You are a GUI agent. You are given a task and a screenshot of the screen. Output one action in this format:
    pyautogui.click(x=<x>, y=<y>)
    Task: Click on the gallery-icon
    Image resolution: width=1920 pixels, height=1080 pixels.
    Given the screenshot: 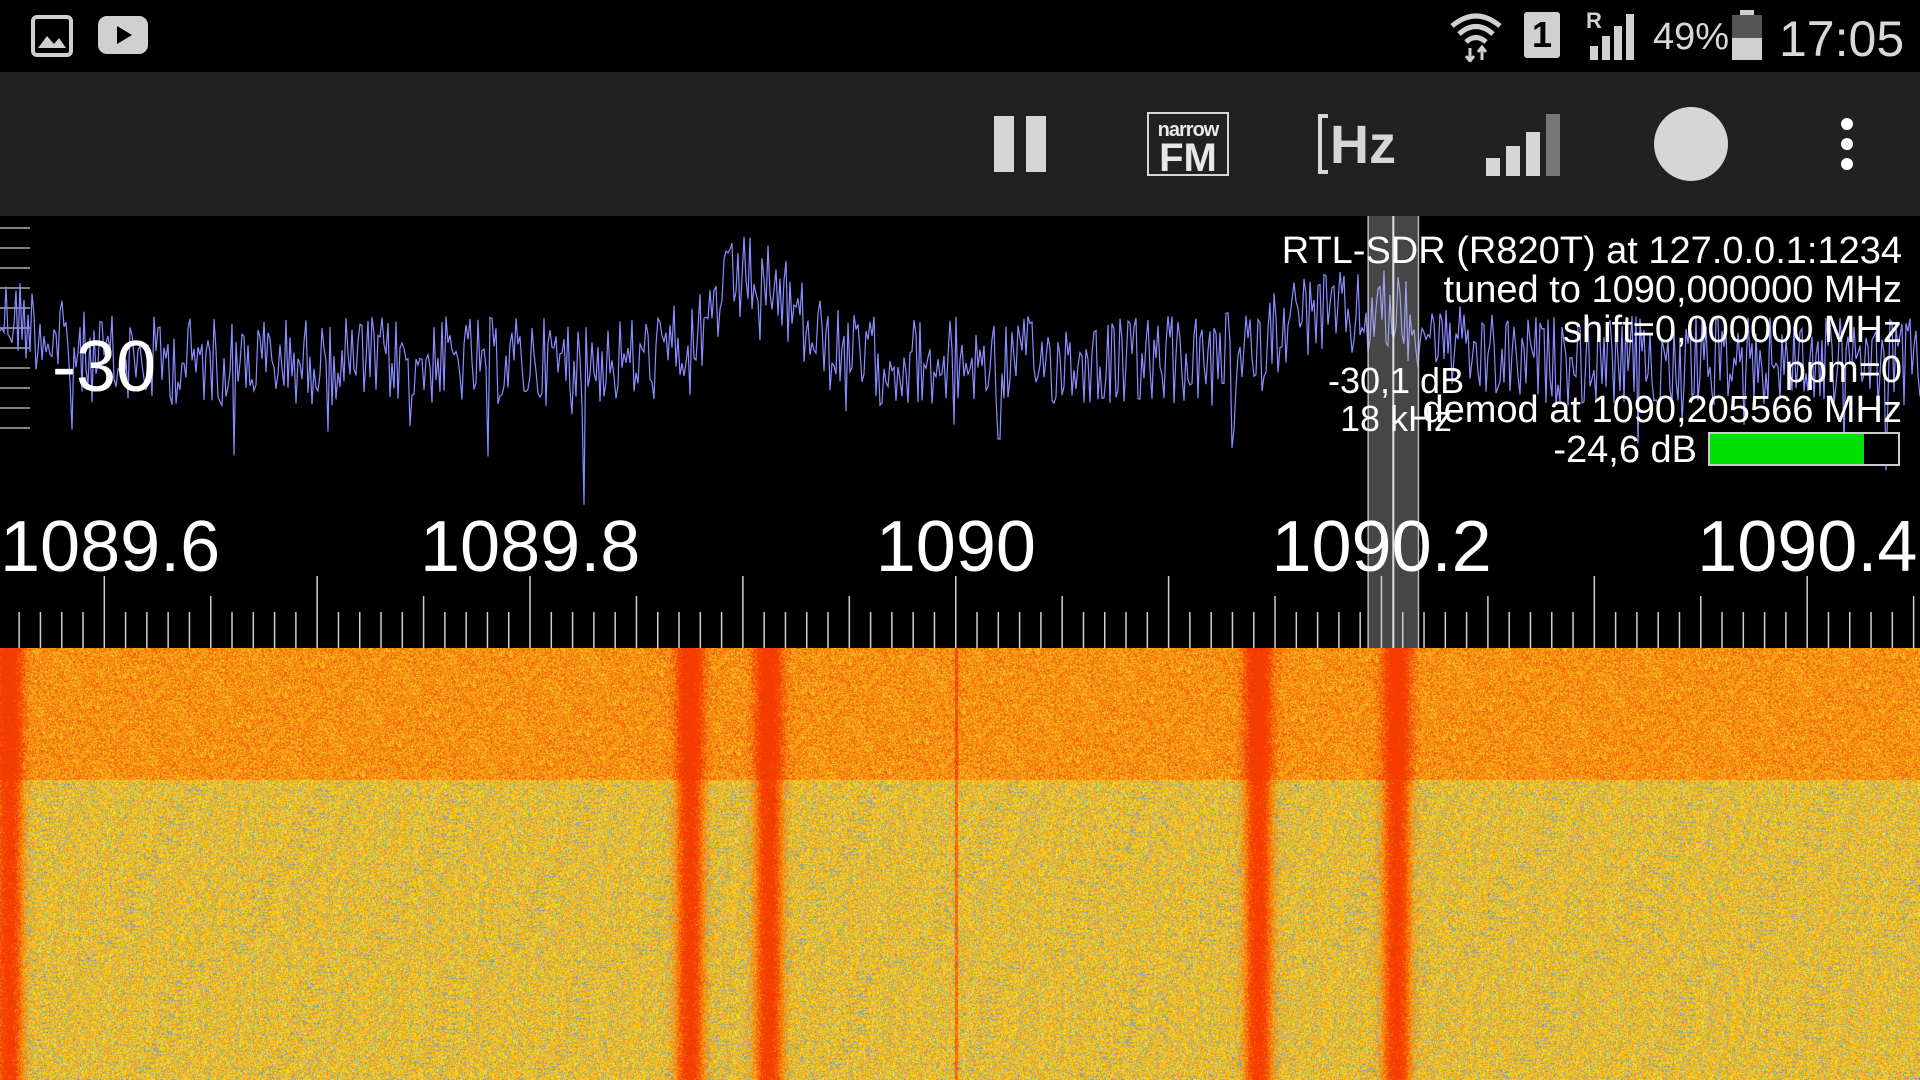 What is the action you would take?
    pyautogui.click(x=52, y=36)
    